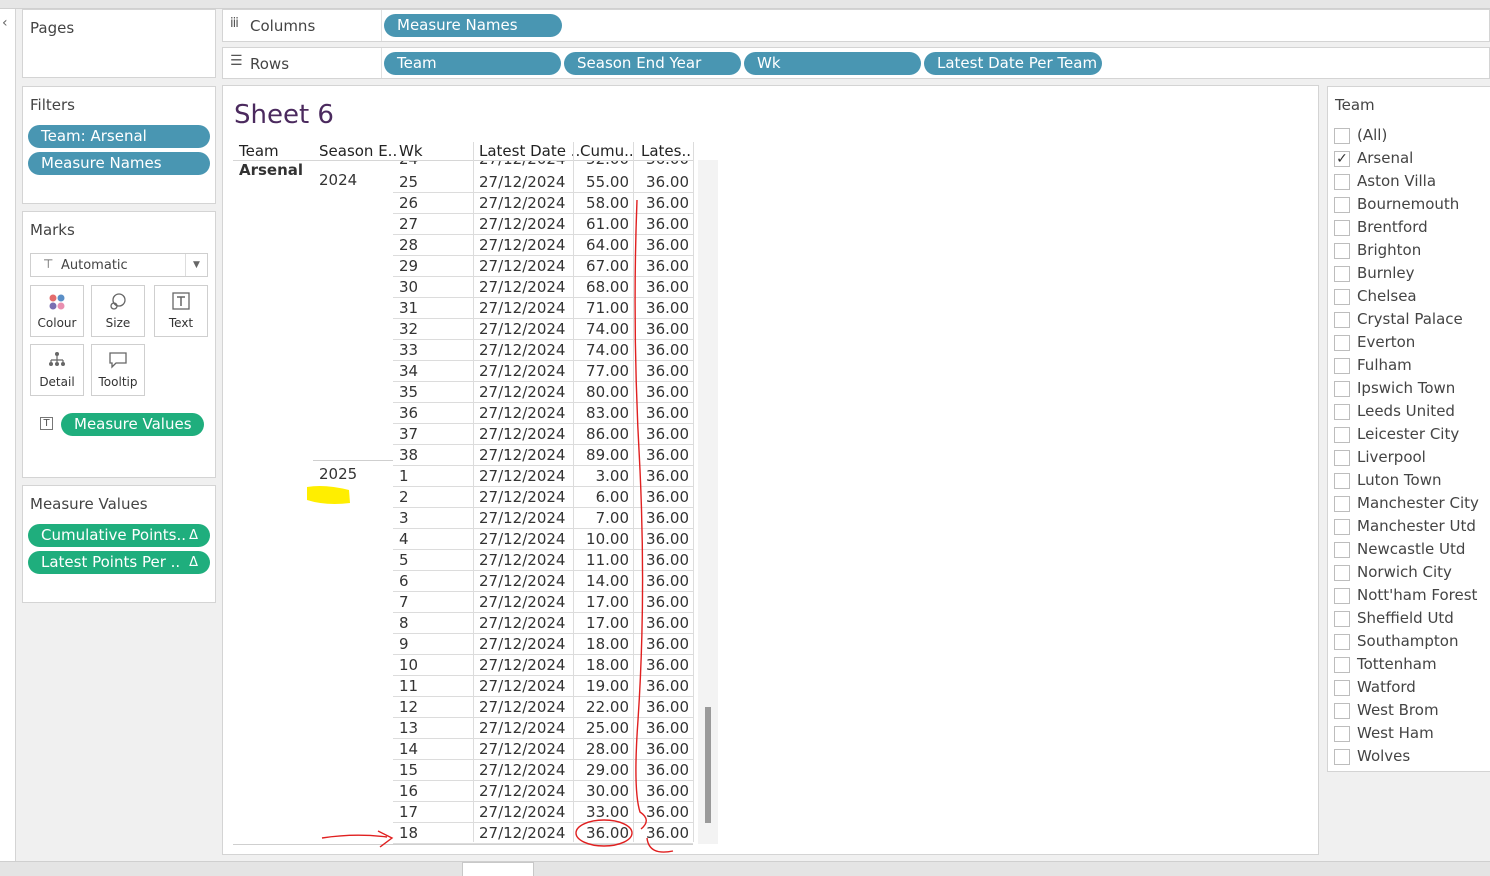  What do you see at coordinates (745, 868) in the screenshot?
I see `sheet-tab-bar` at bounding box center [745, 868].